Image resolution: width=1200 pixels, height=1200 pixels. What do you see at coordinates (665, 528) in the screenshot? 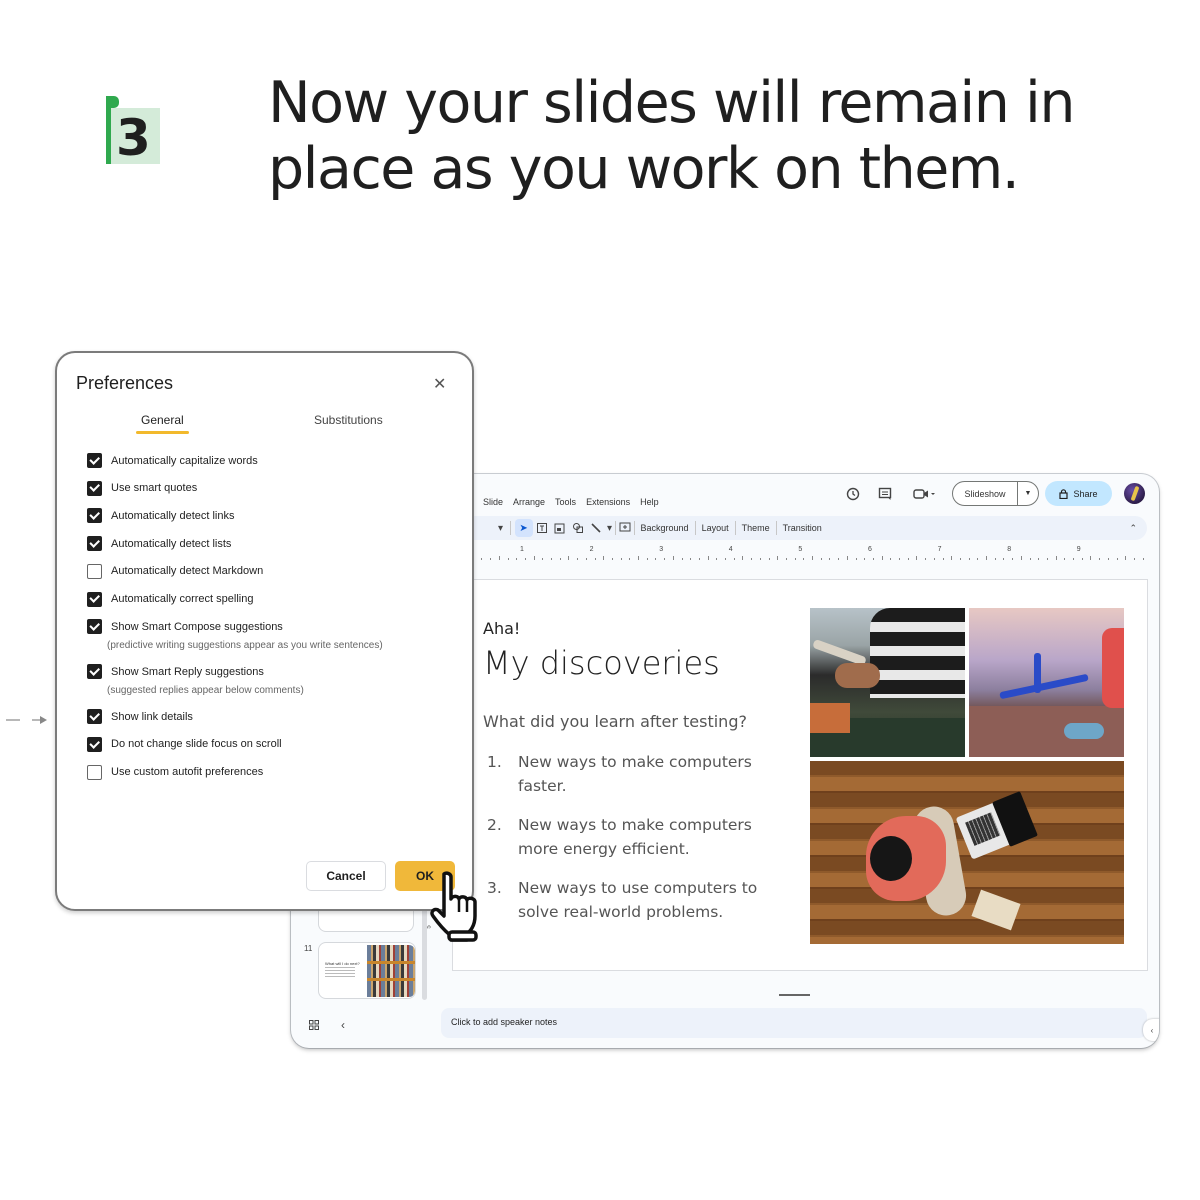
I see `background-button: Background` at bounding box center [665, 528].